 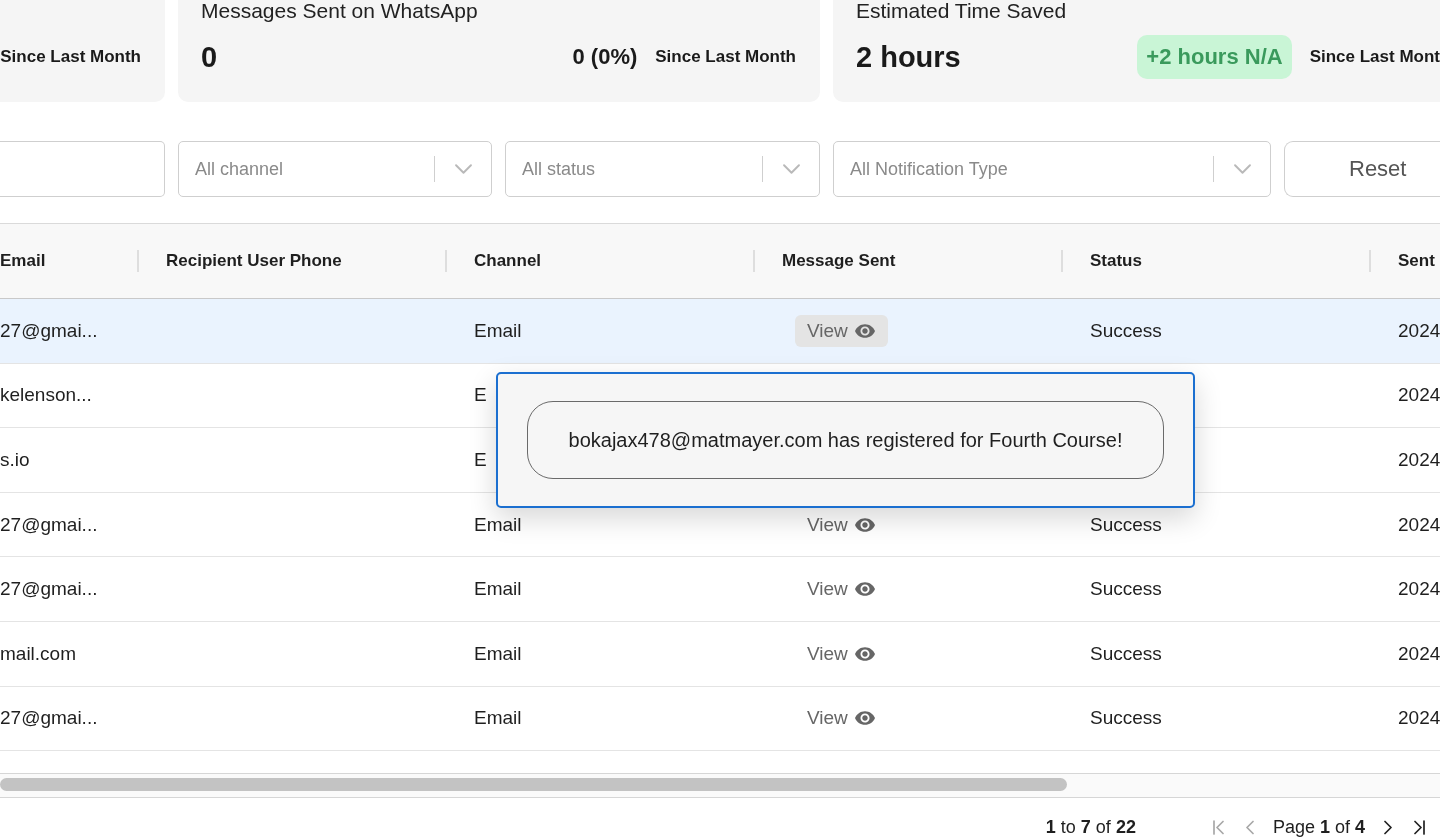 What do you see at coordinates (209, 57) in the screenshot?
I see `stat-value: 0` at bounding box center [209, 57].